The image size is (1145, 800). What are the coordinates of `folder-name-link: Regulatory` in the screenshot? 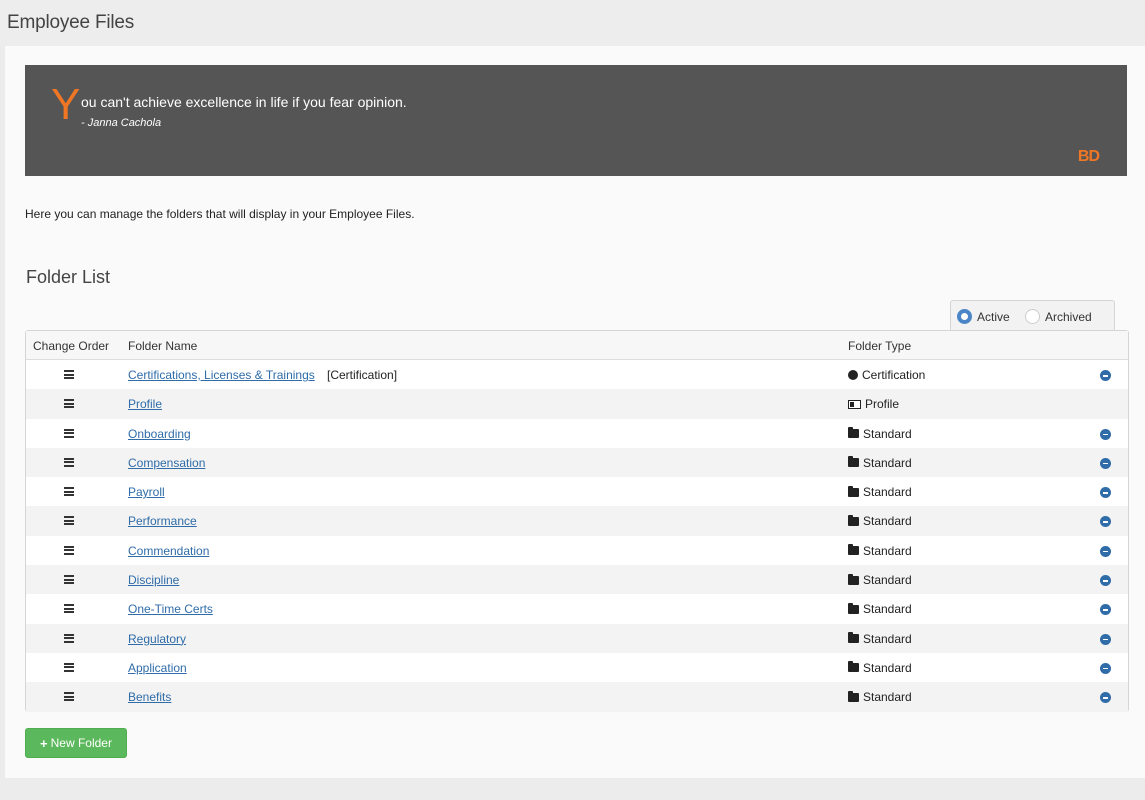 It's located at (157, 639).